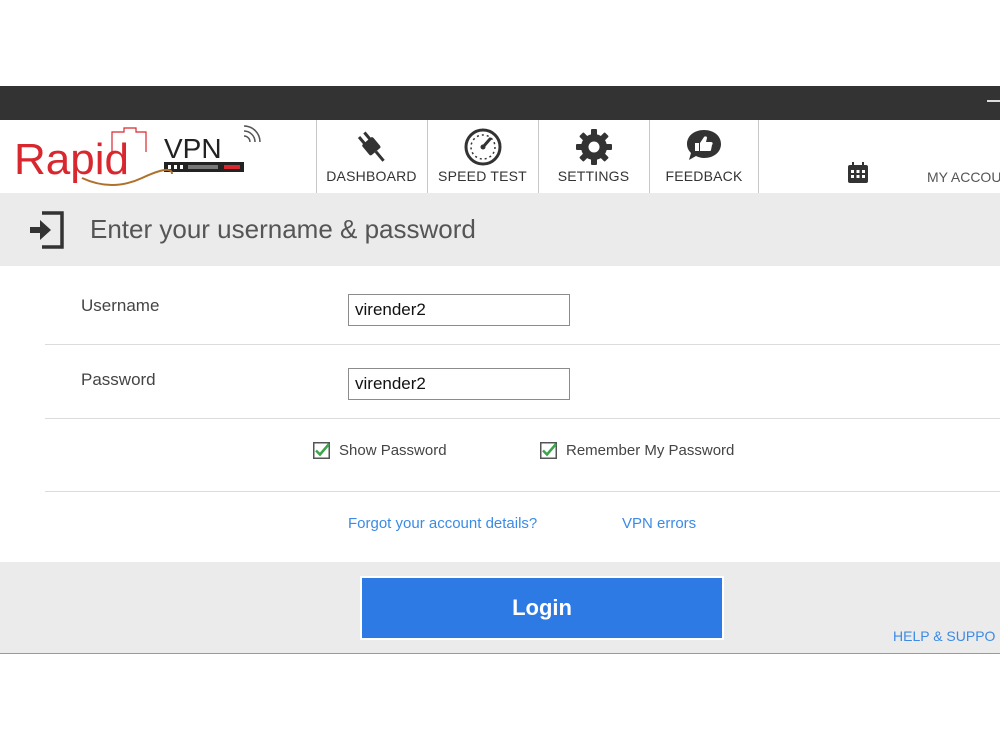 This screenshot has height=750, width=1000. I want to click on username-label: Username, so click(120, 305).